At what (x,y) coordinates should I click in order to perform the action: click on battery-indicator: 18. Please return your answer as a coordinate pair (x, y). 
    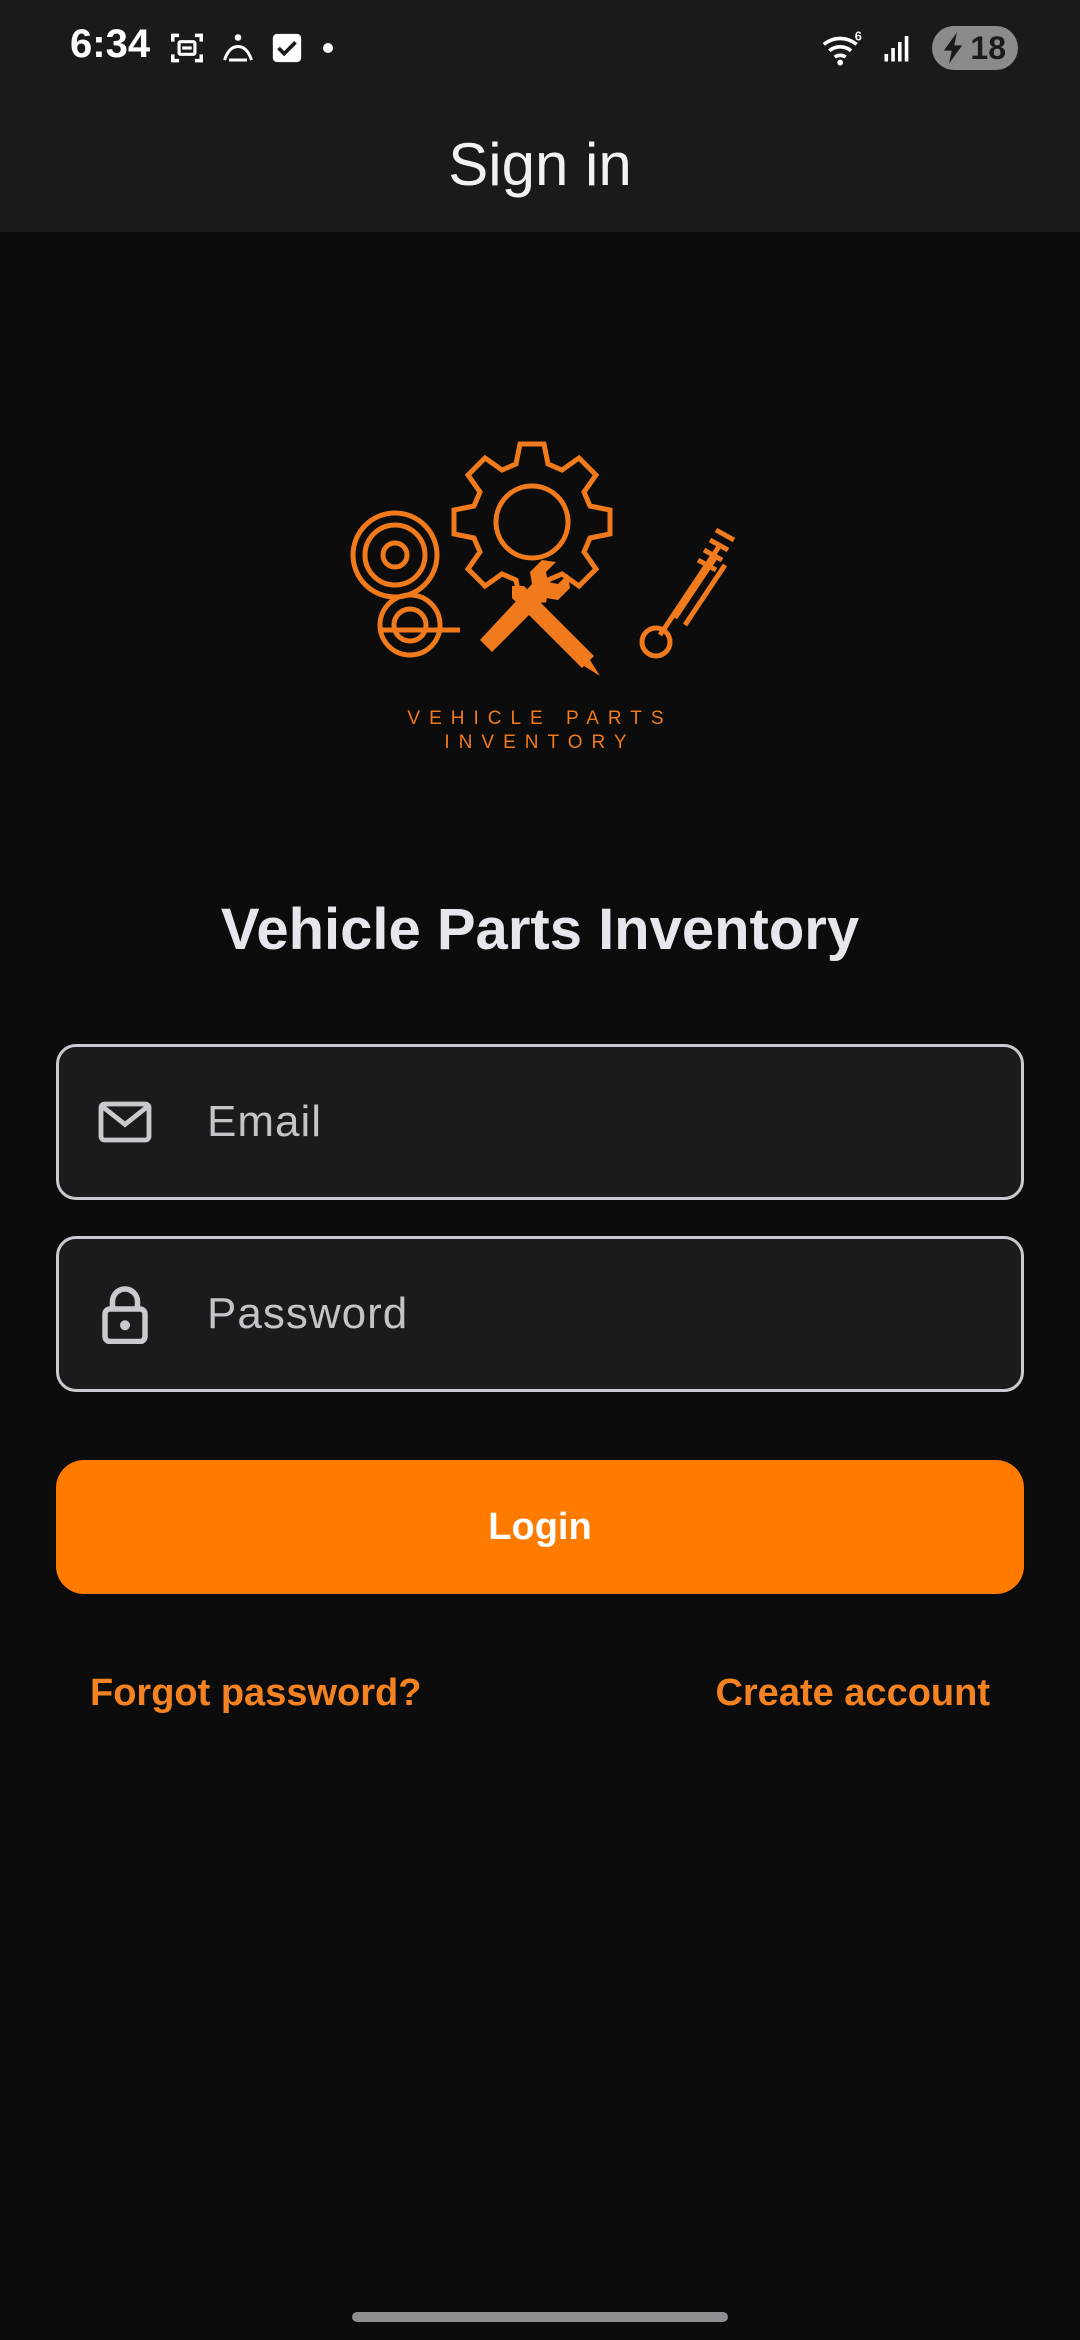
    Looking at the image, I should click on (975, 48).